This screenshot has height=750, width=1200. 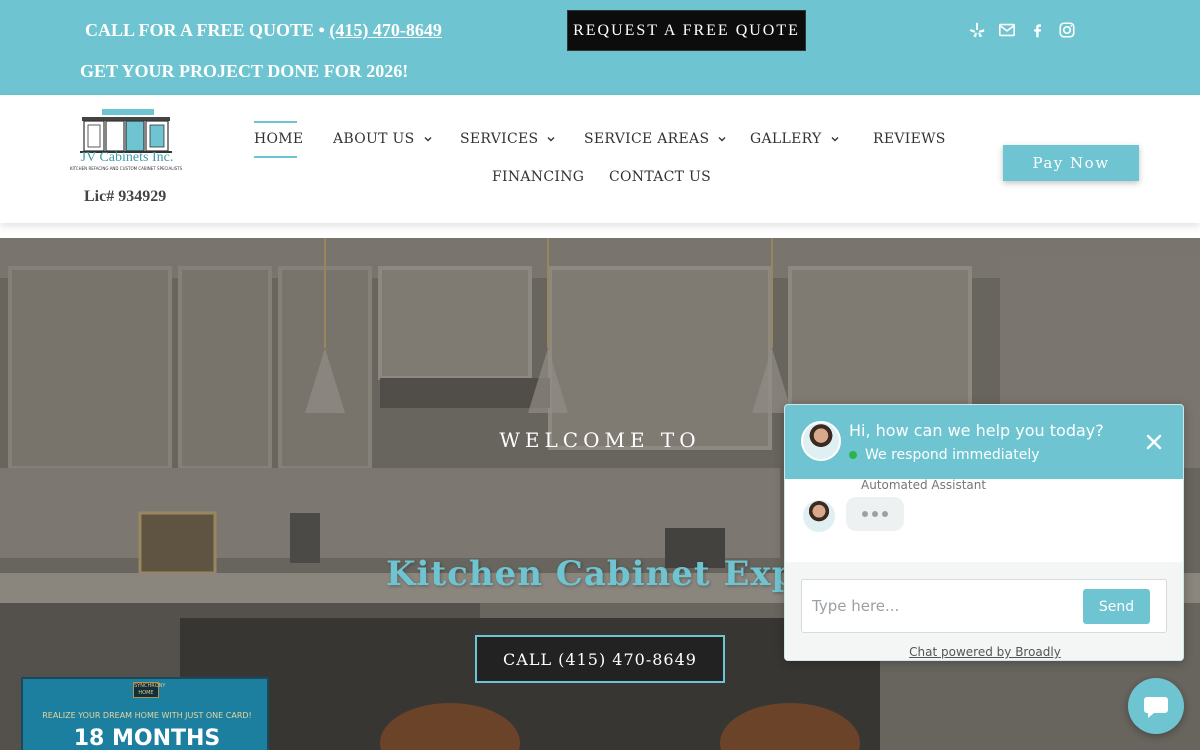 What do you see at coordinates (600, 659) in the screenshot?
I see `hero-call-button: CALL (415) 470-8649` at bounding box center [600, 659].